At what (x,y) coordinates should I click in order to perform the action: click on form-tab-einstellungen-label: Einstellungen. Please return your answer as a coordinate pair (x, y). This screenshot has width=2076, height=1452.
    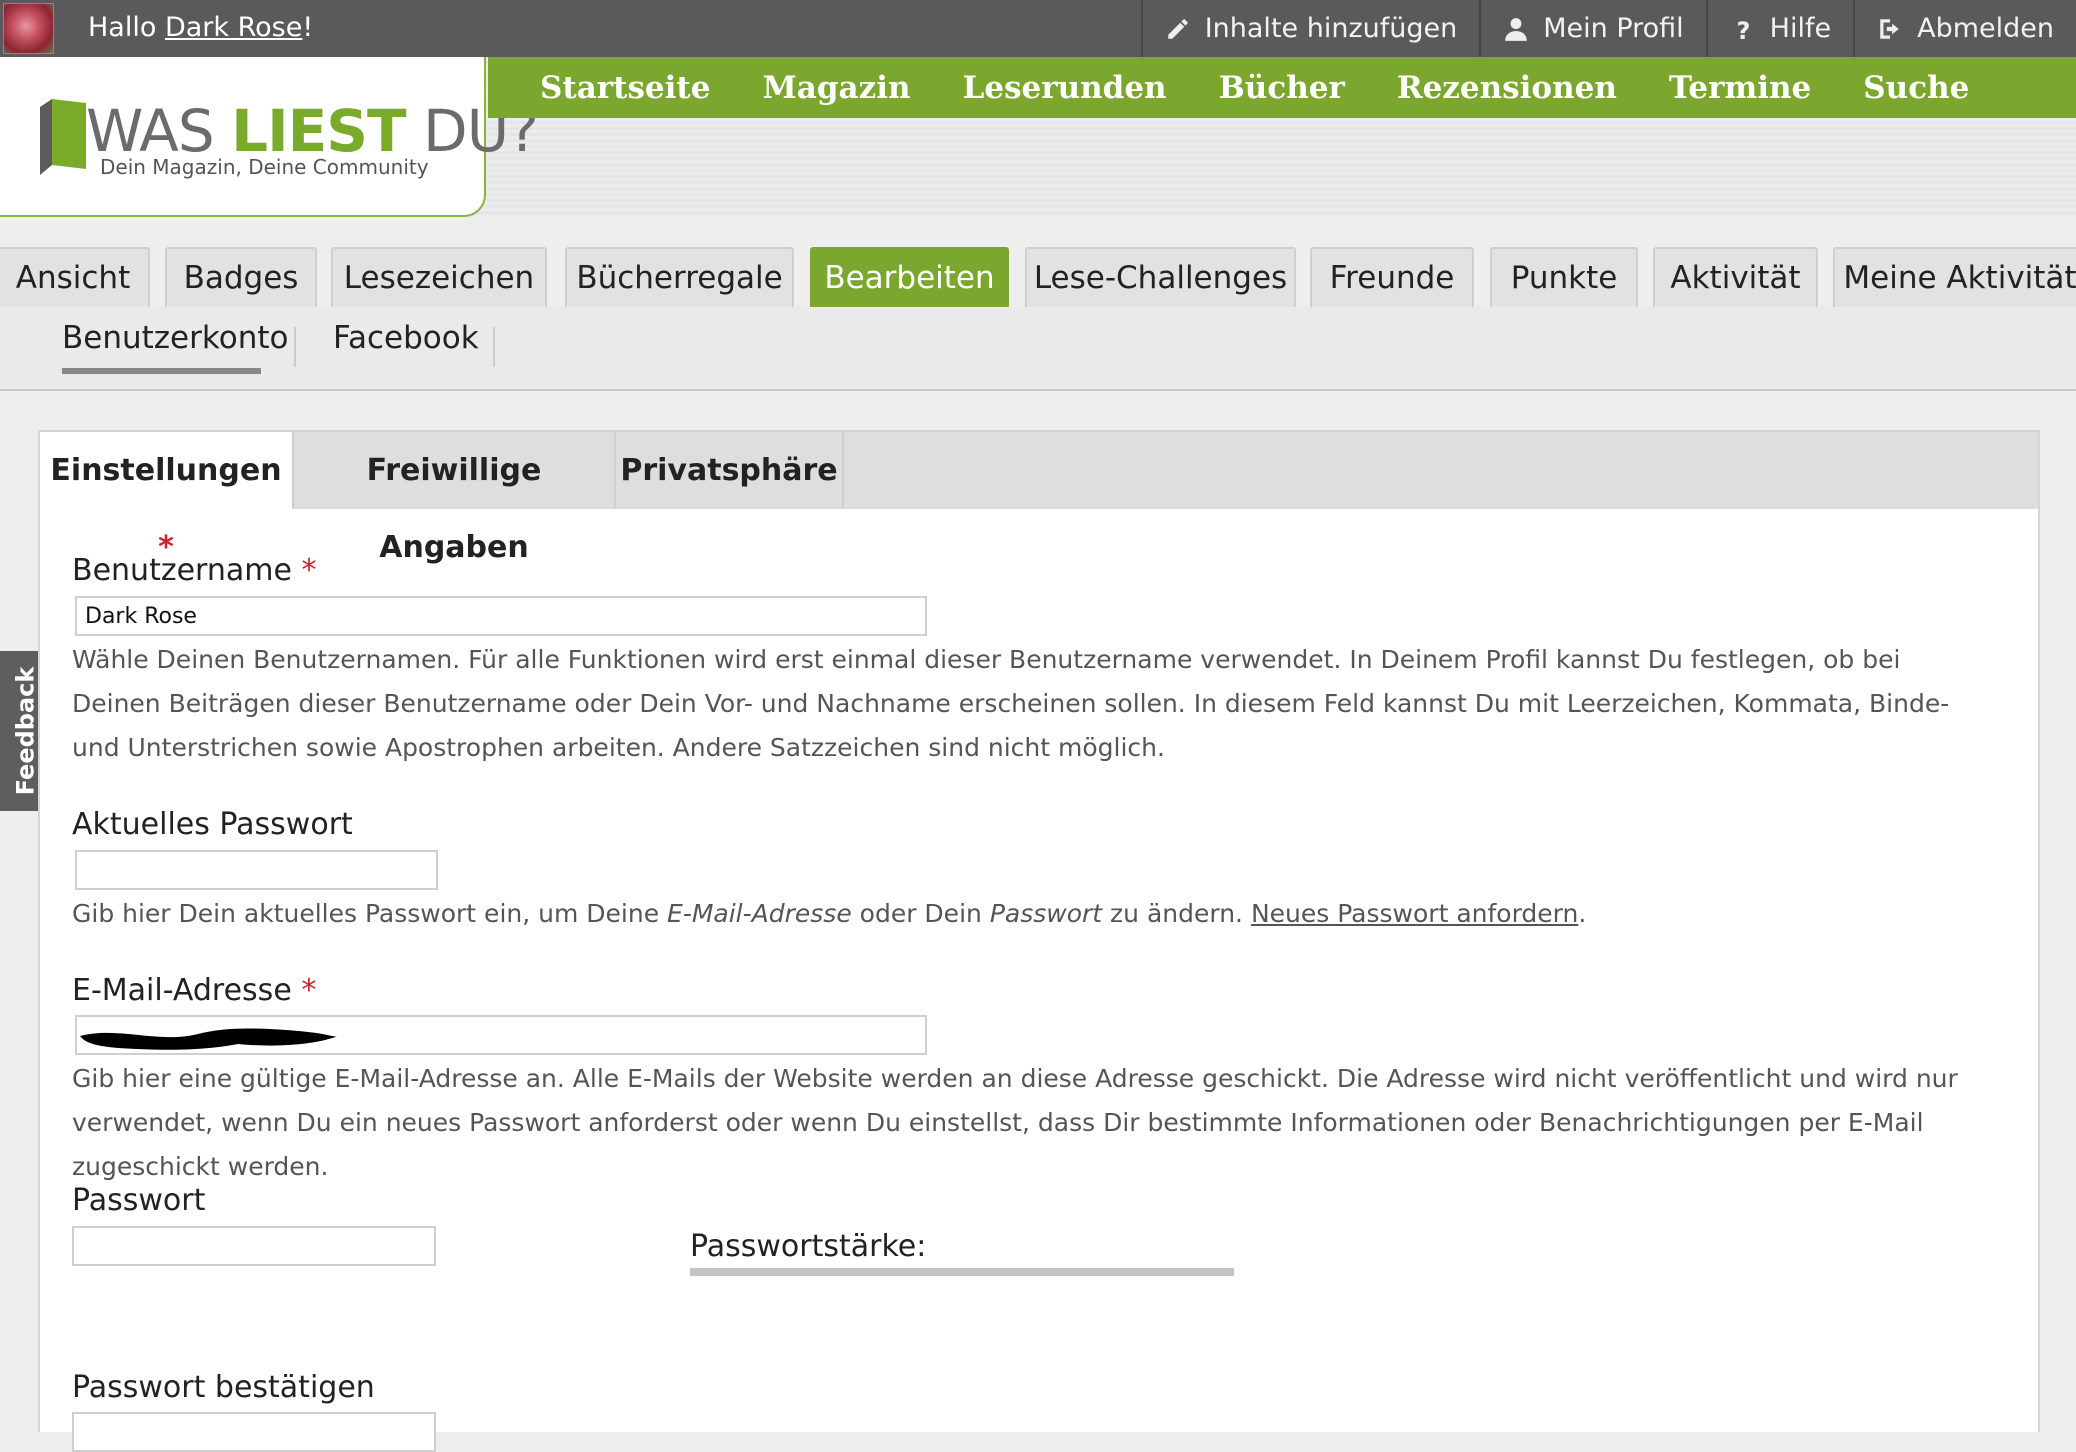
    Looking at the image, I should click on (166, 470).